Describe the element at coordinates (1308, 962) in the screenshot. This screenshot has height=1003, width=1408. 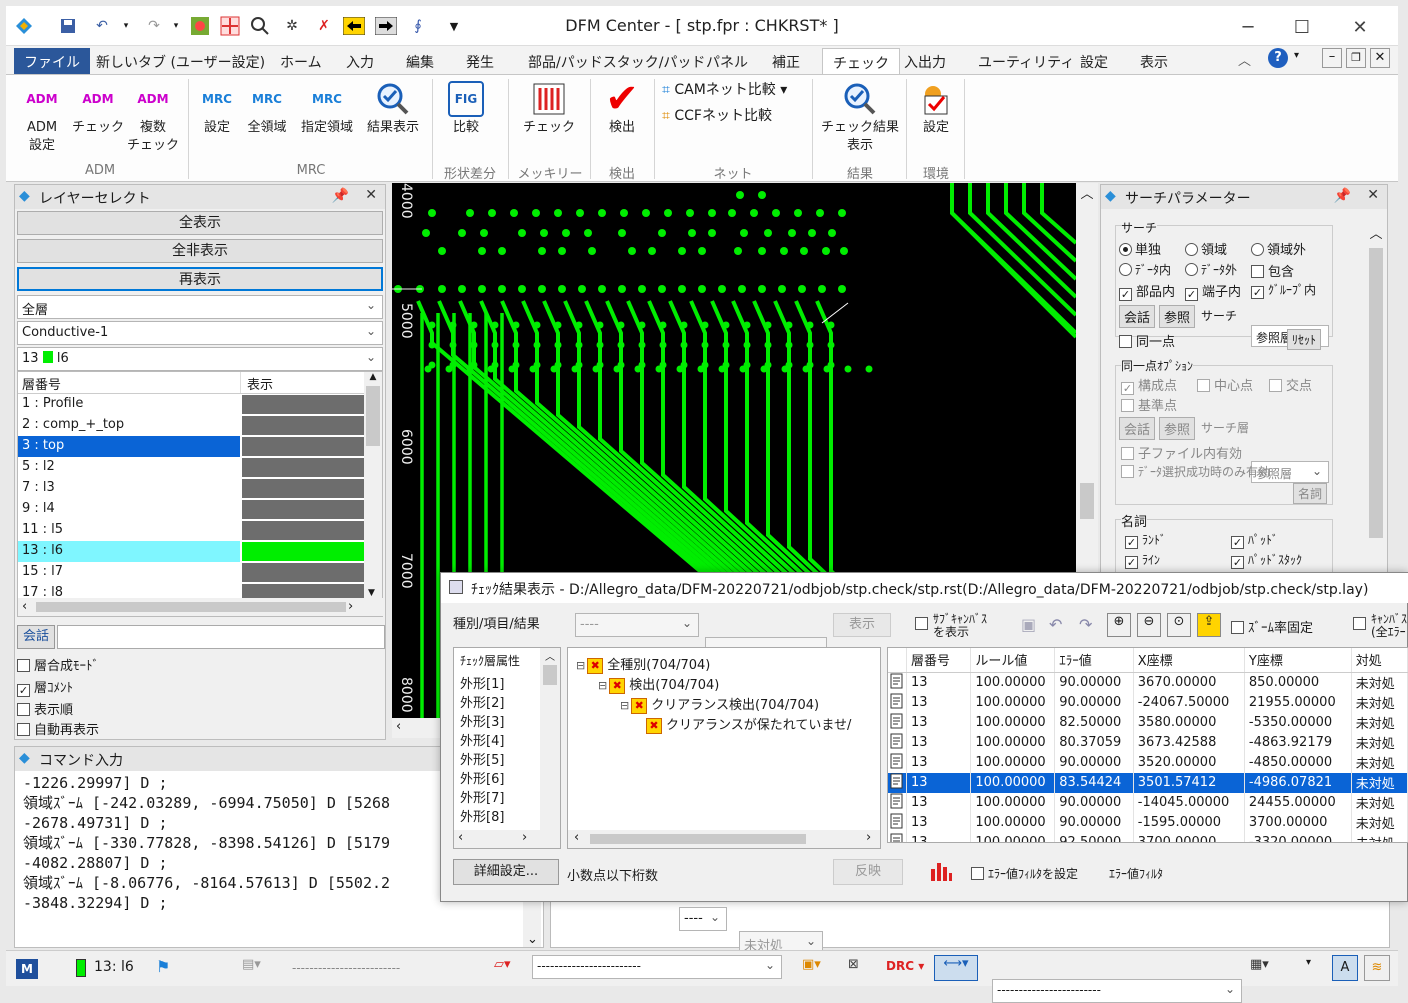
I see `more-dropdown-icon: ▾` at that location.